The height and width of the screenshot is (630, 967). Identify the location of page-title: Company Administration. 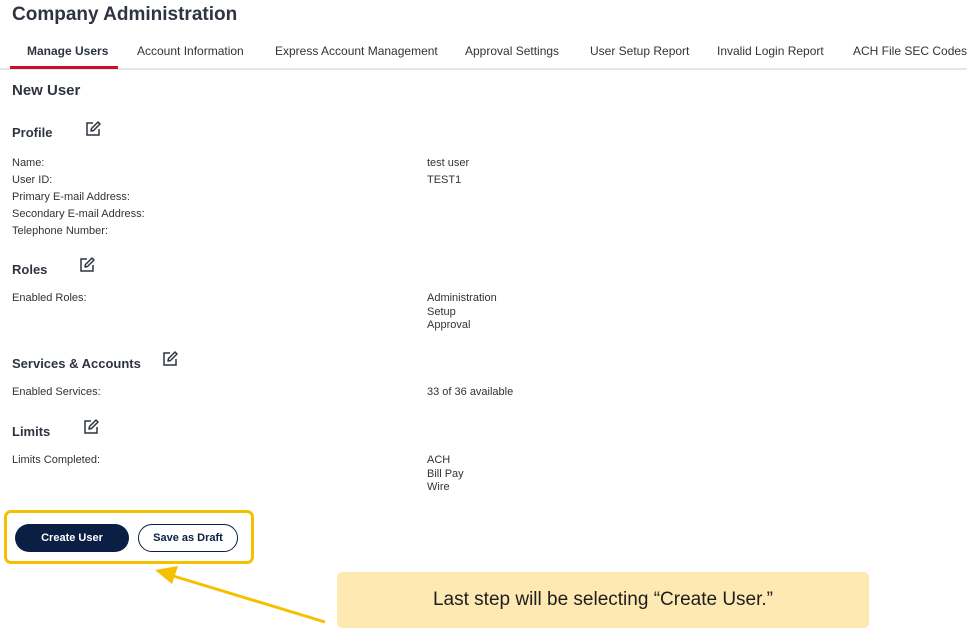
(125, 14).